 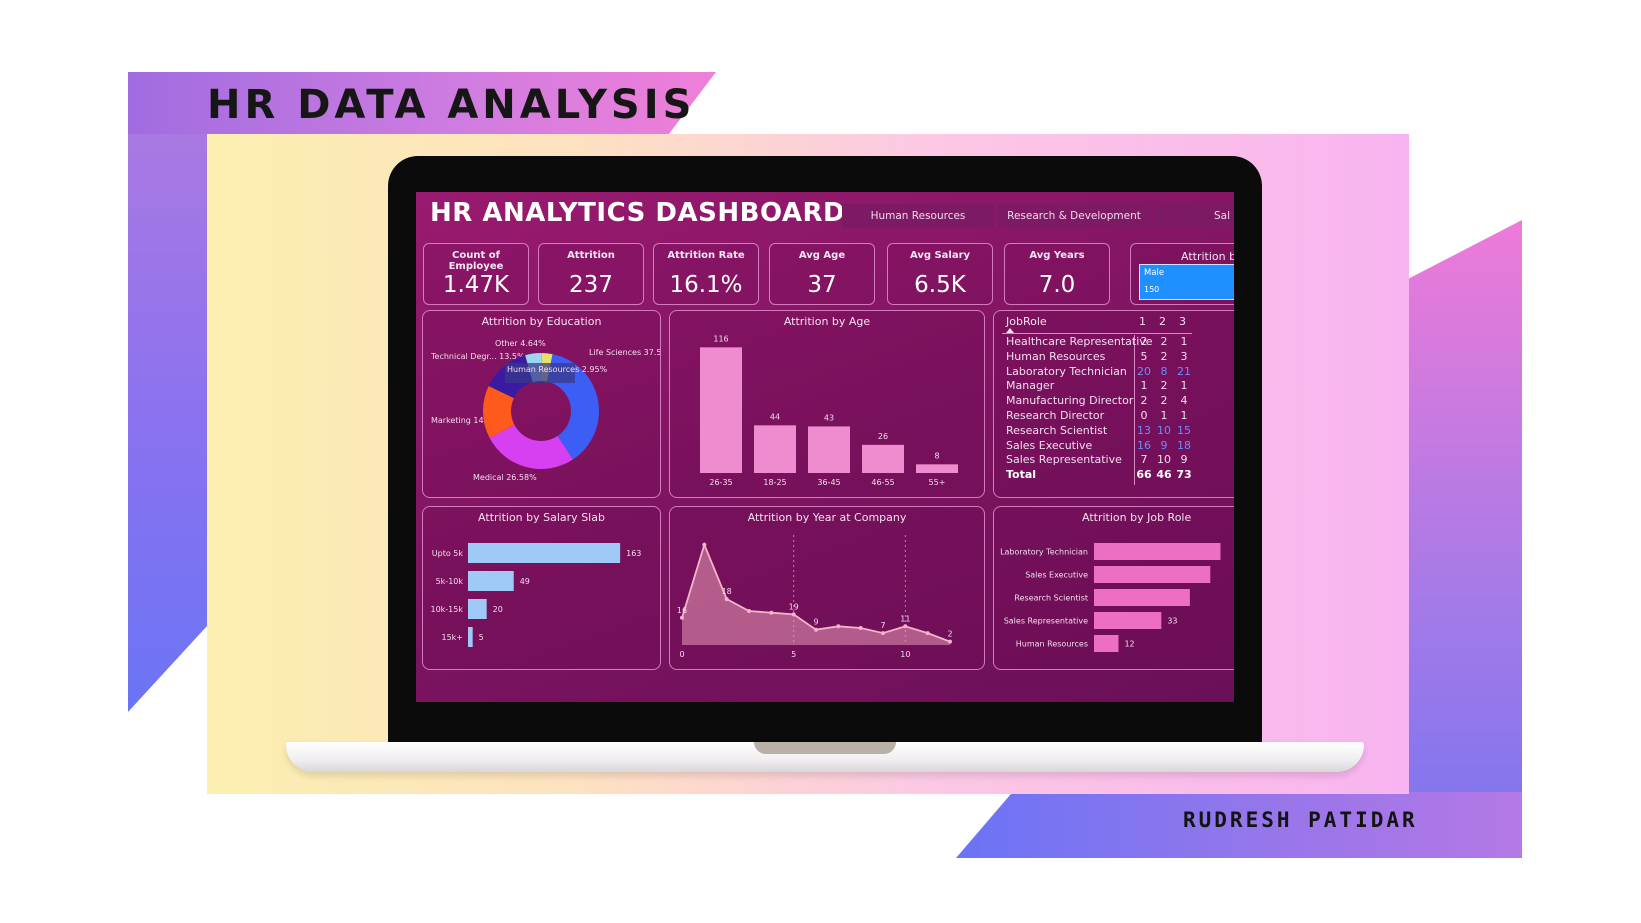 I want to click on kpi-label: Avg Years, so click(x=1057, y=255).